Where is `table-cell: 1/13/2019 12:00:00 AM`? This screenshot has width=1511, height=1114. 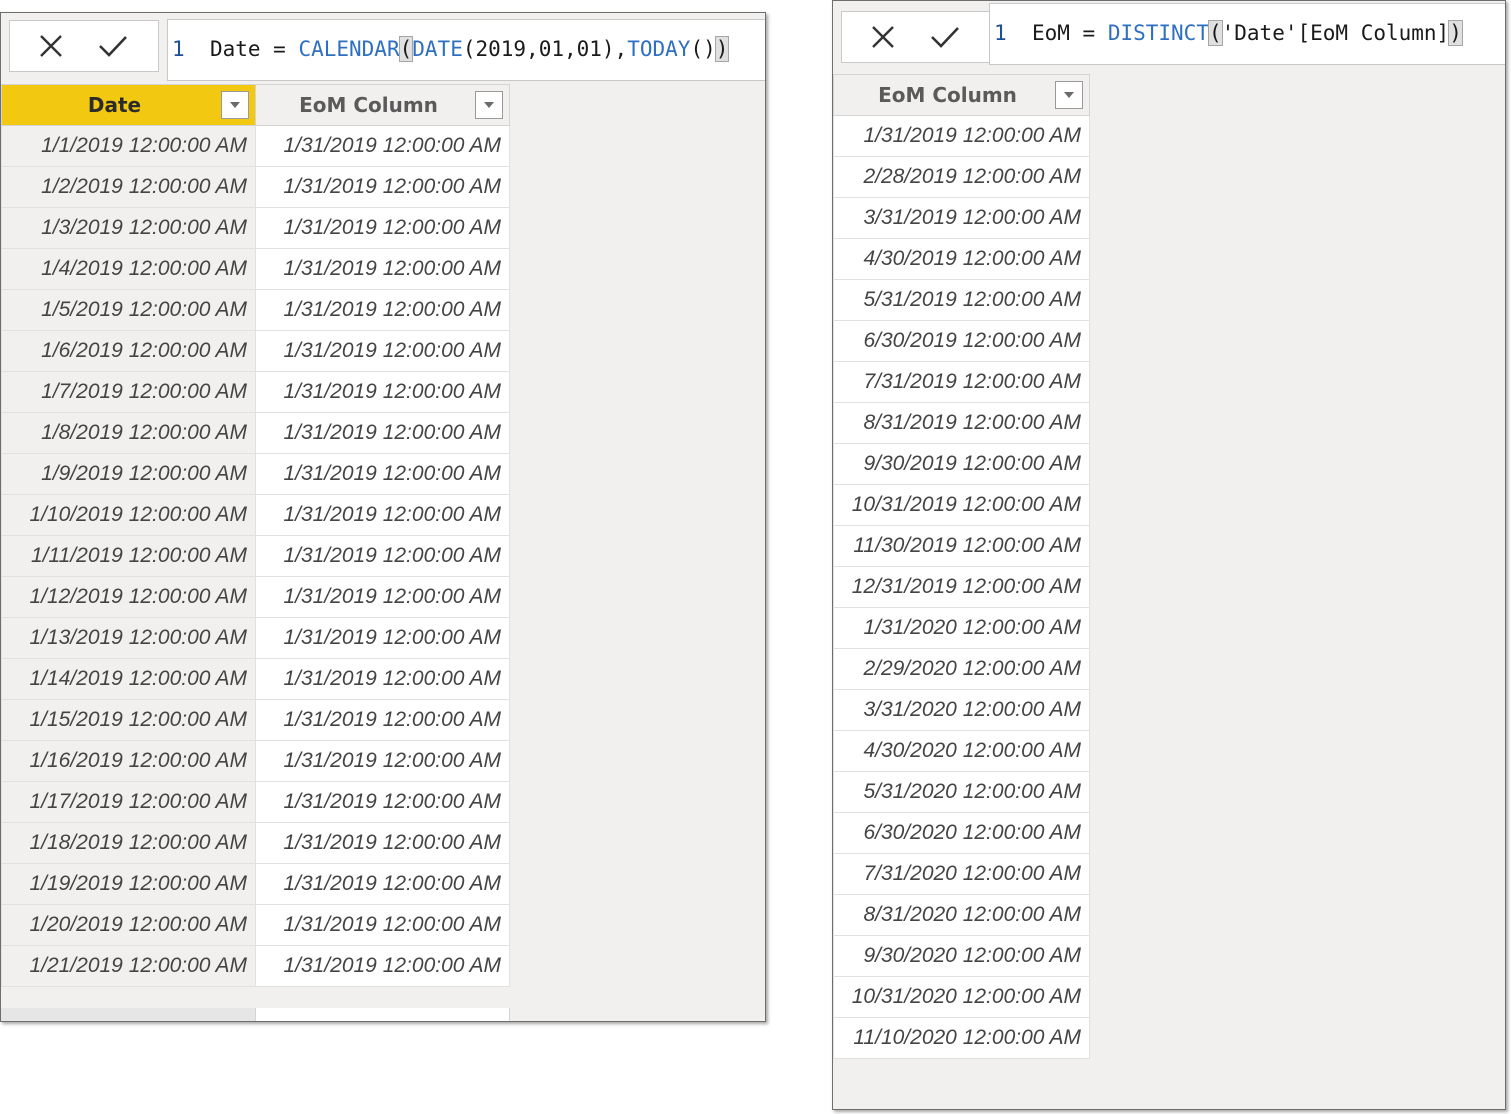 table-cell: 1/13/2019 12:00:00 AM is located at coordinates (128, 638).